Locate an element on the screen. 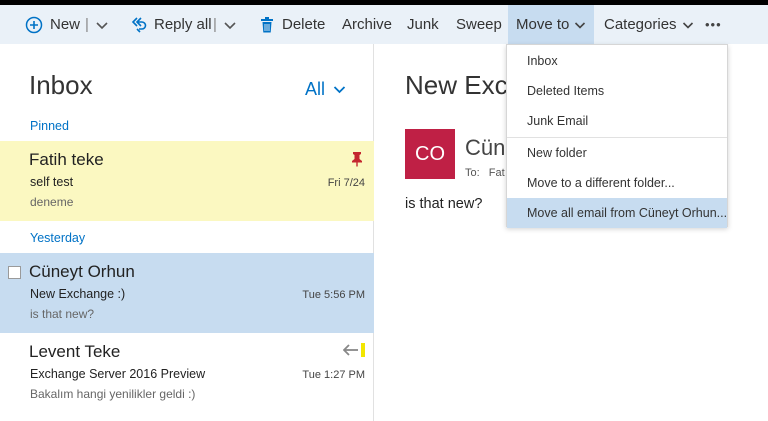  message-preview: is that new? is located at coordinates (62, 314).